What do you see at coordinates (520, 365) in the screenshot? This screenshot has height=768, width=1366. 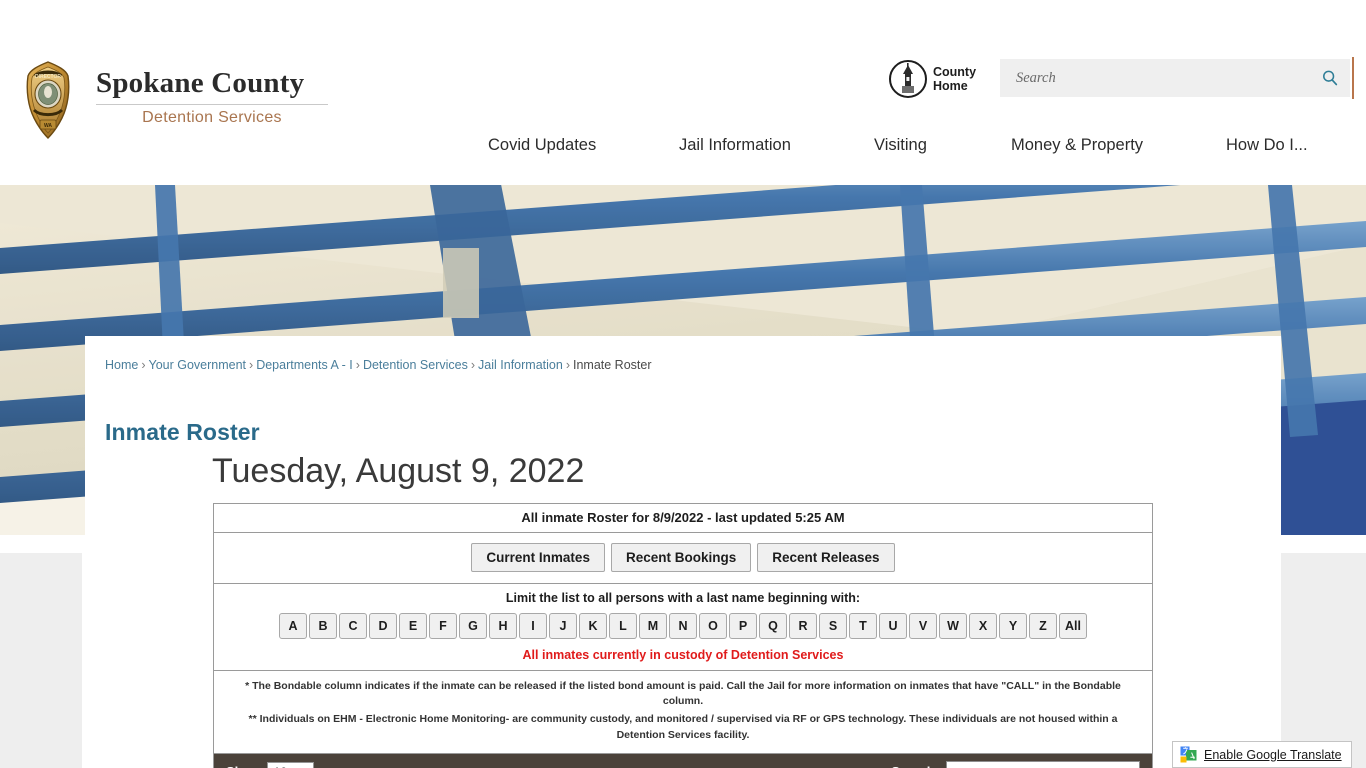 I see `breadcrumb-item-jail-information: Jail Information` at bounding box center [520, 365].